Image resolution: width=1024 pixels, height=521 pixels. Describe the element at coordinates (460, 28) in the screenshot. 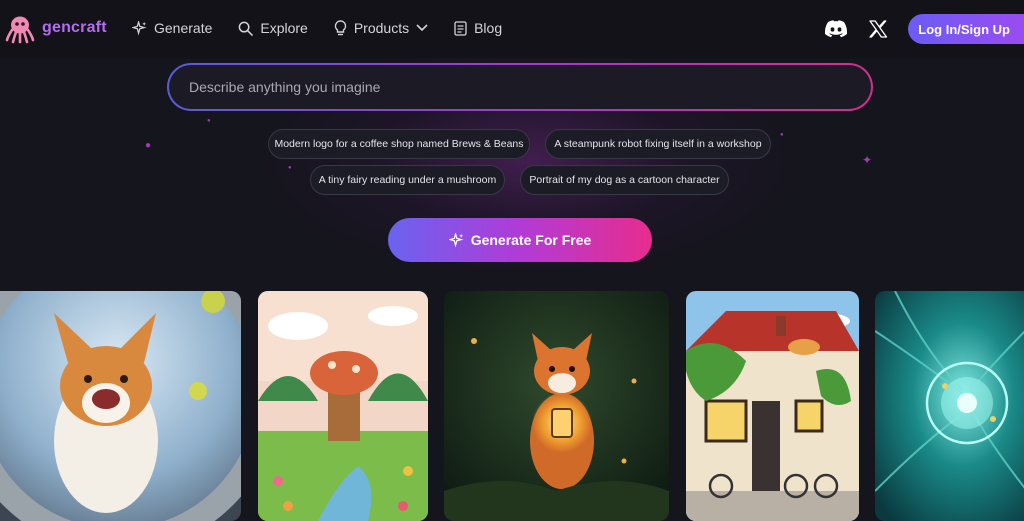

I see `document-icon` at that location.